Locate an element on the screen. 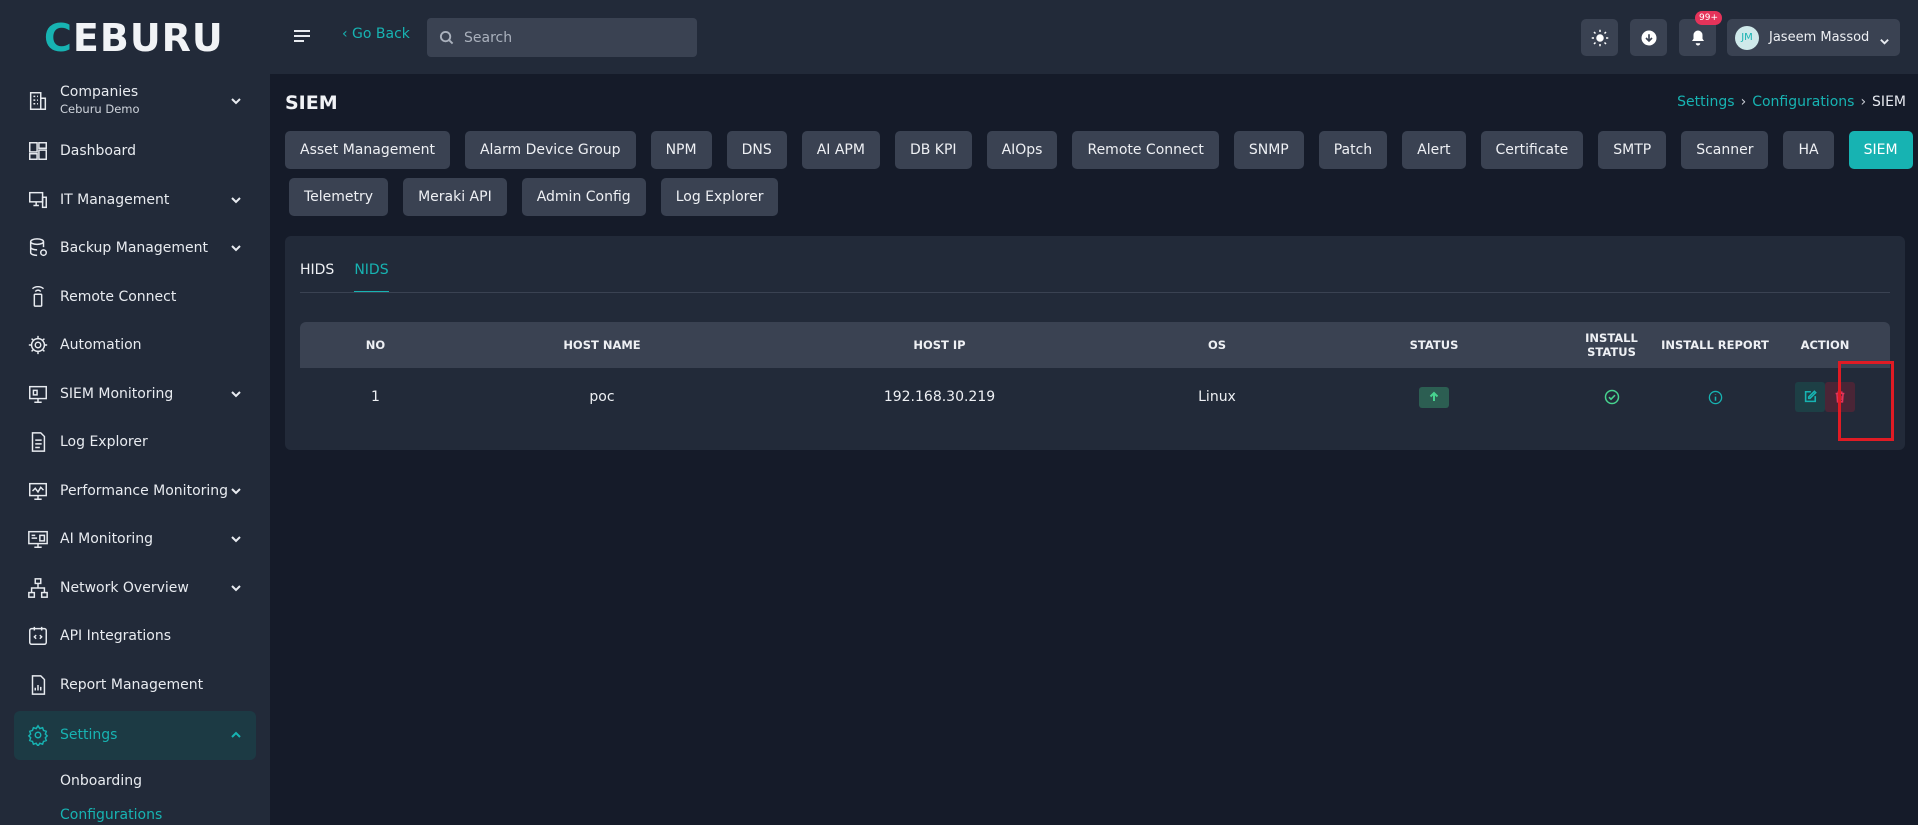 The width and height of the screenshot is (1918, 825). sidebar-item-log-explorer: Log Explorer is located at coordinates (135, 442).